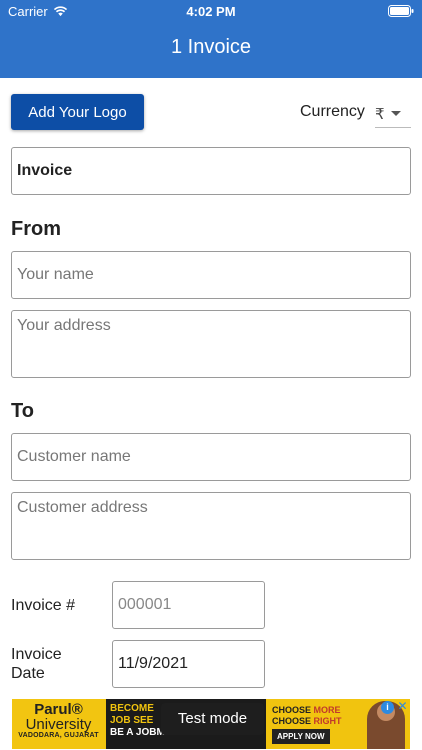  Describe the element at coordinates (77, 112) in the screenshot. I see `add-logo-button: Add Your Logo` at that location.